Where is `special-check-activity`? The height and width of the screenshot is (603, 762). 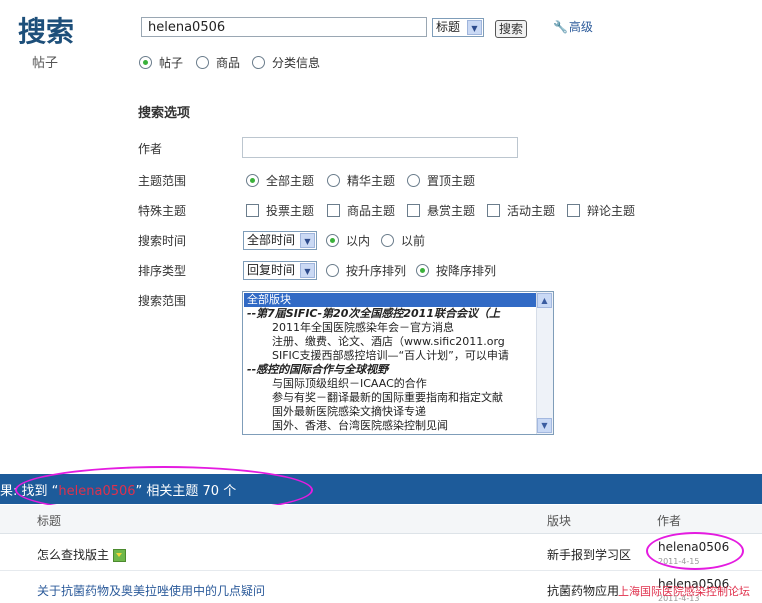 special-check-activity is located at coordinates (493, 210).